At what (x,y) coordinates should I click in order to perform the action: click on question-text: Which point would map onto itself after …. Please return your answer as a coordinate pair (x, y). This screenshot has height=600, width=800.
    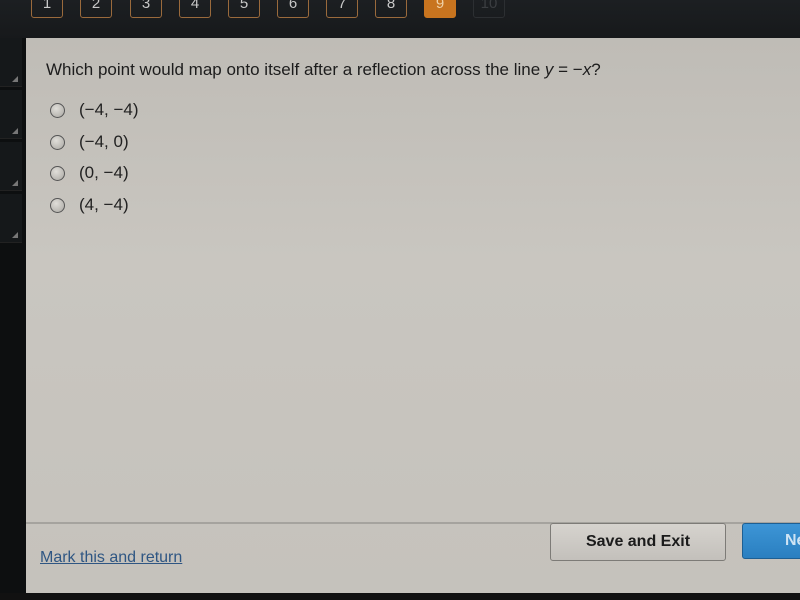
    Looking at the image, I should click on (323, 70).